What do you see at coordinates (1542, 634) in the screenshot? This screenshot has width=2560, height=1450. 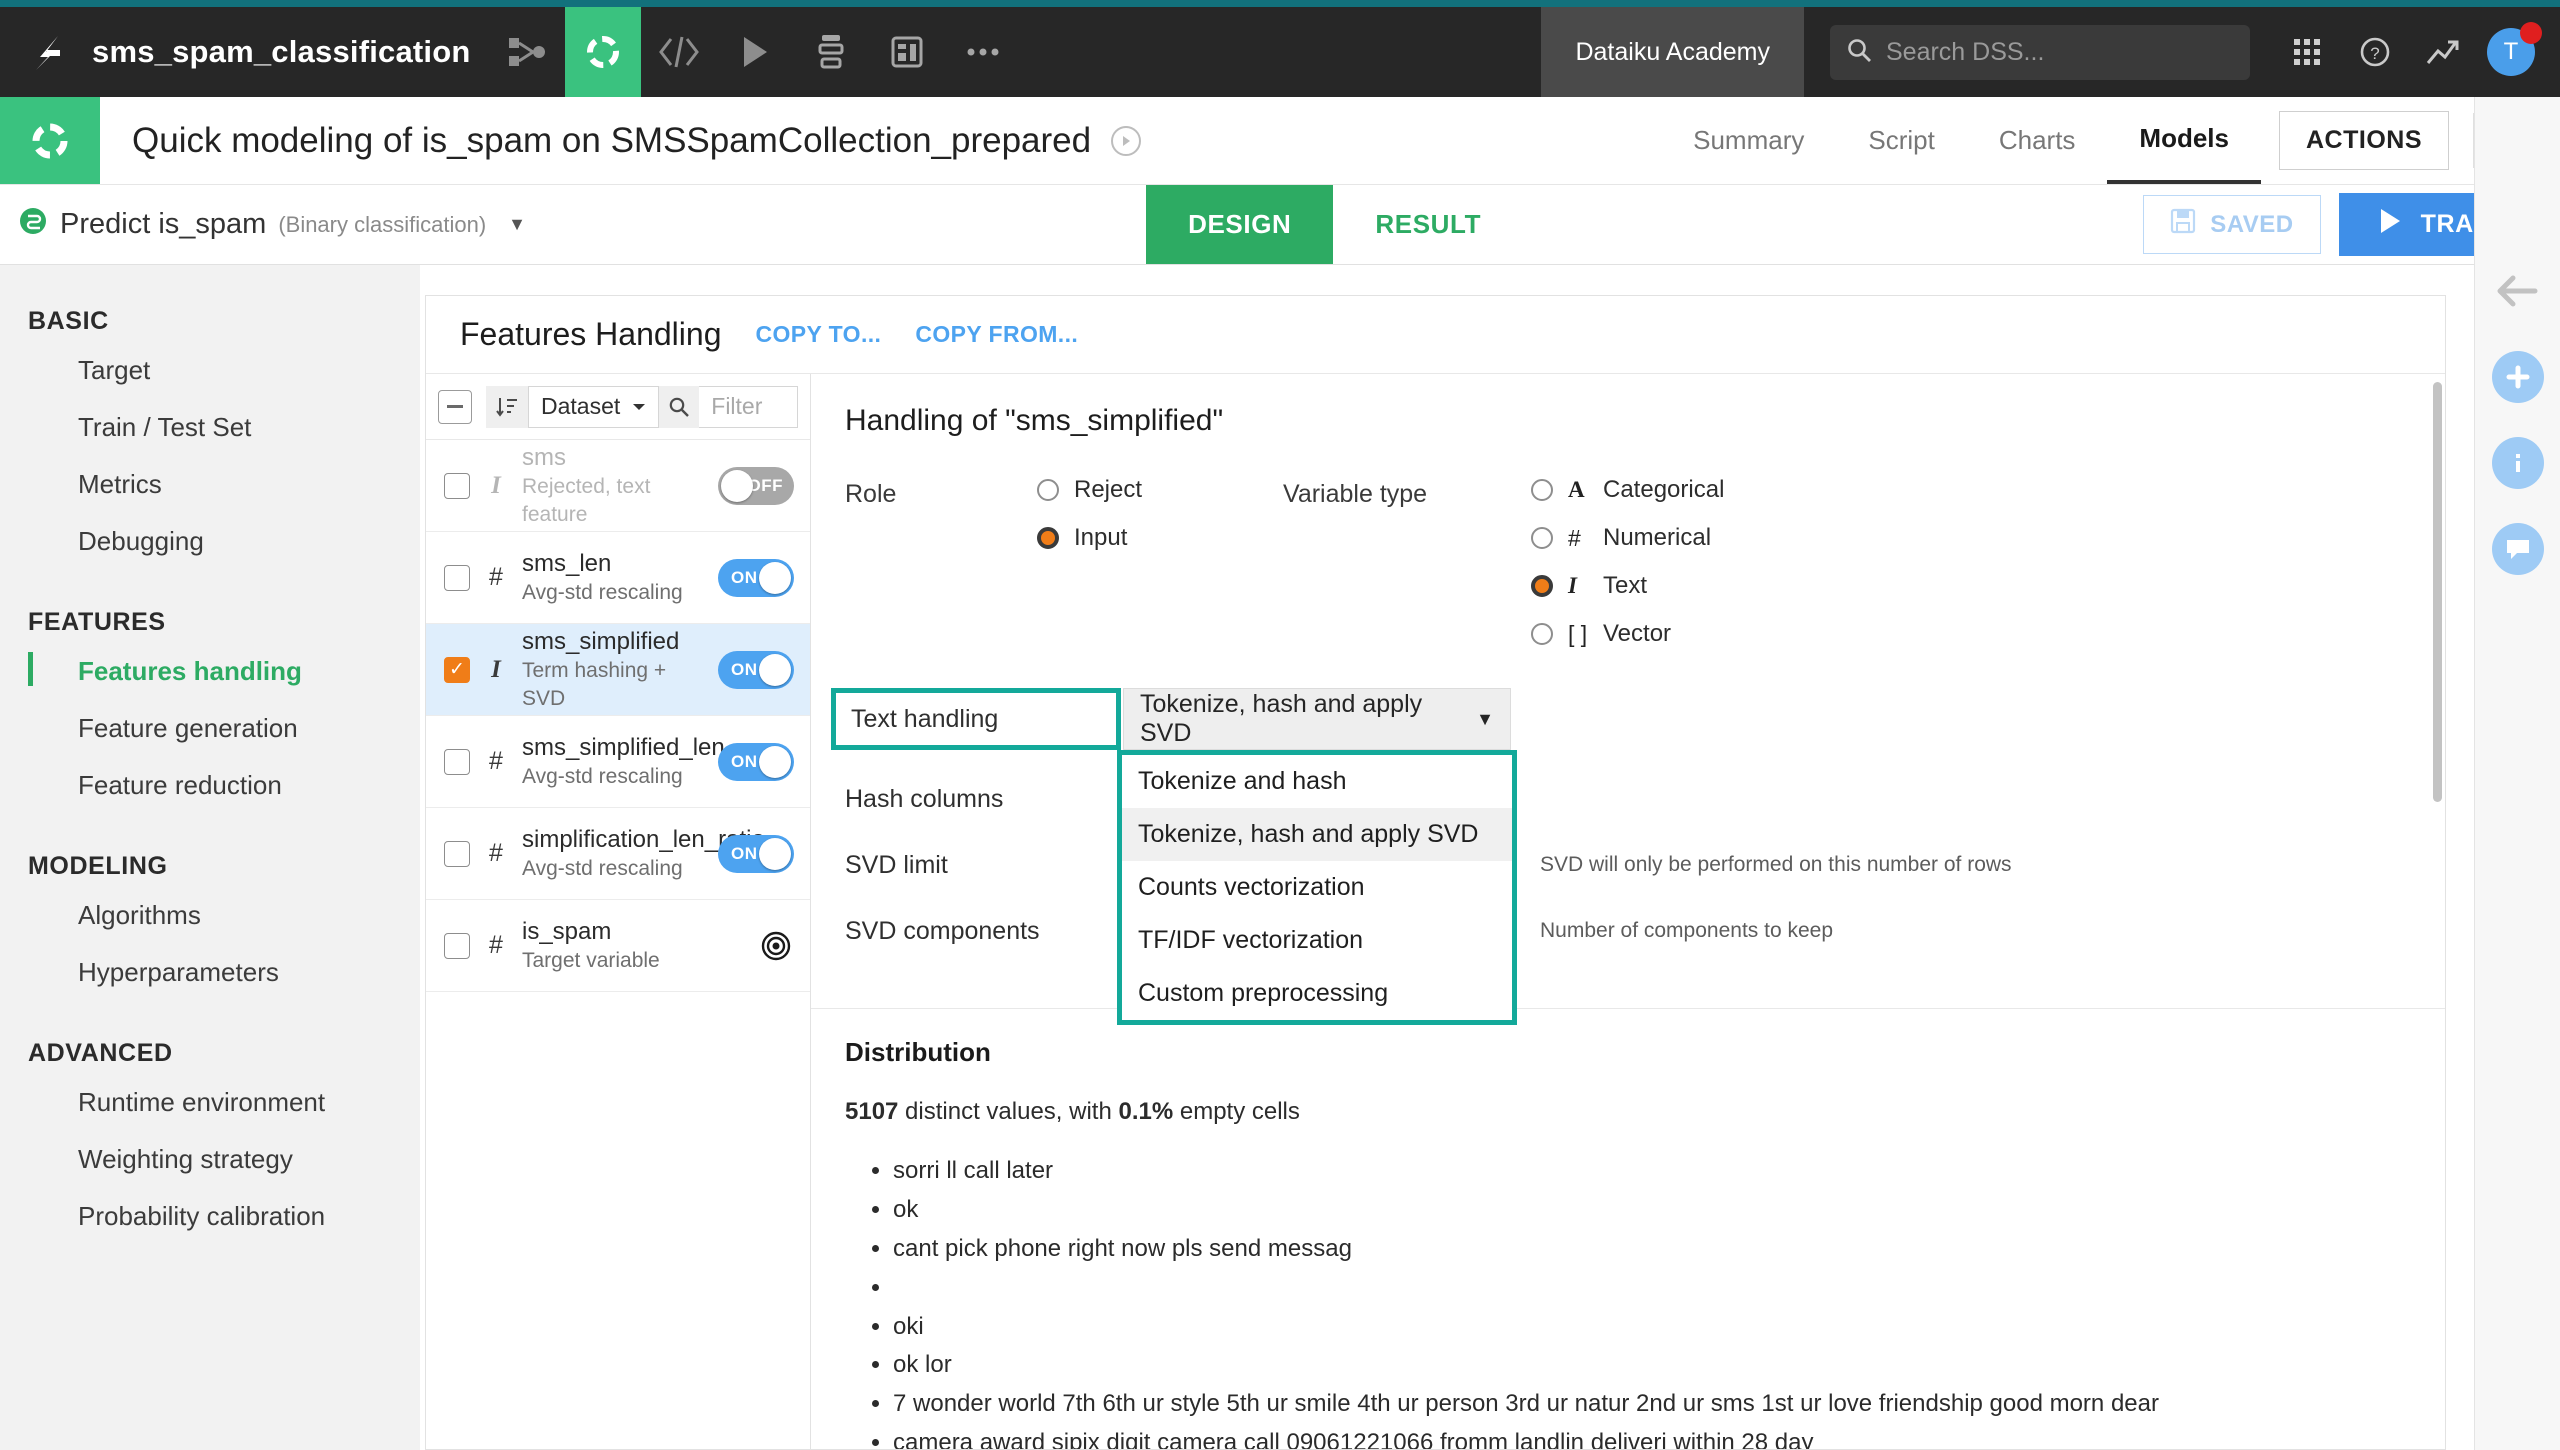 I see `radio-dot` at bounding box center [1542, 634].